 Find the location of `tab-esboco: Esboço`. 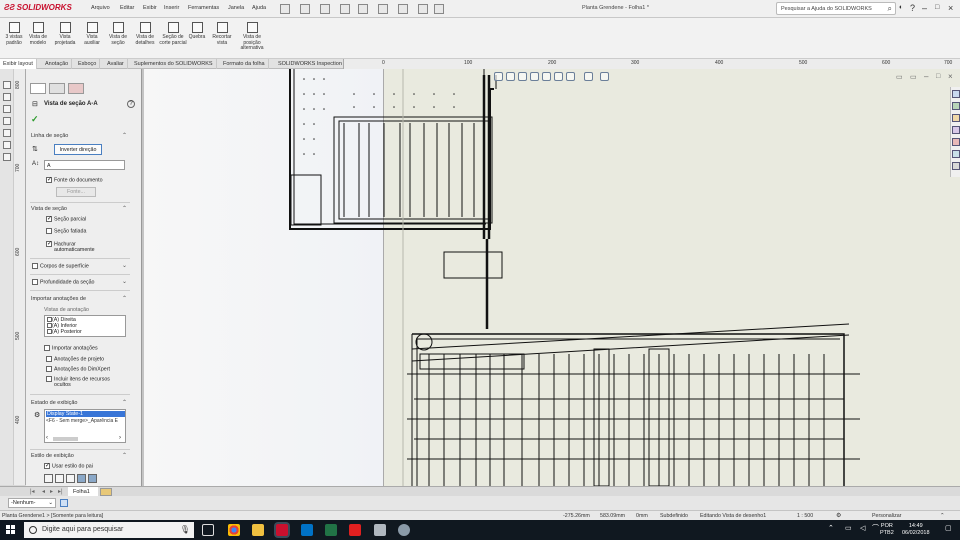

tab-esboco: Esboço is located at coordinates (88, 64).